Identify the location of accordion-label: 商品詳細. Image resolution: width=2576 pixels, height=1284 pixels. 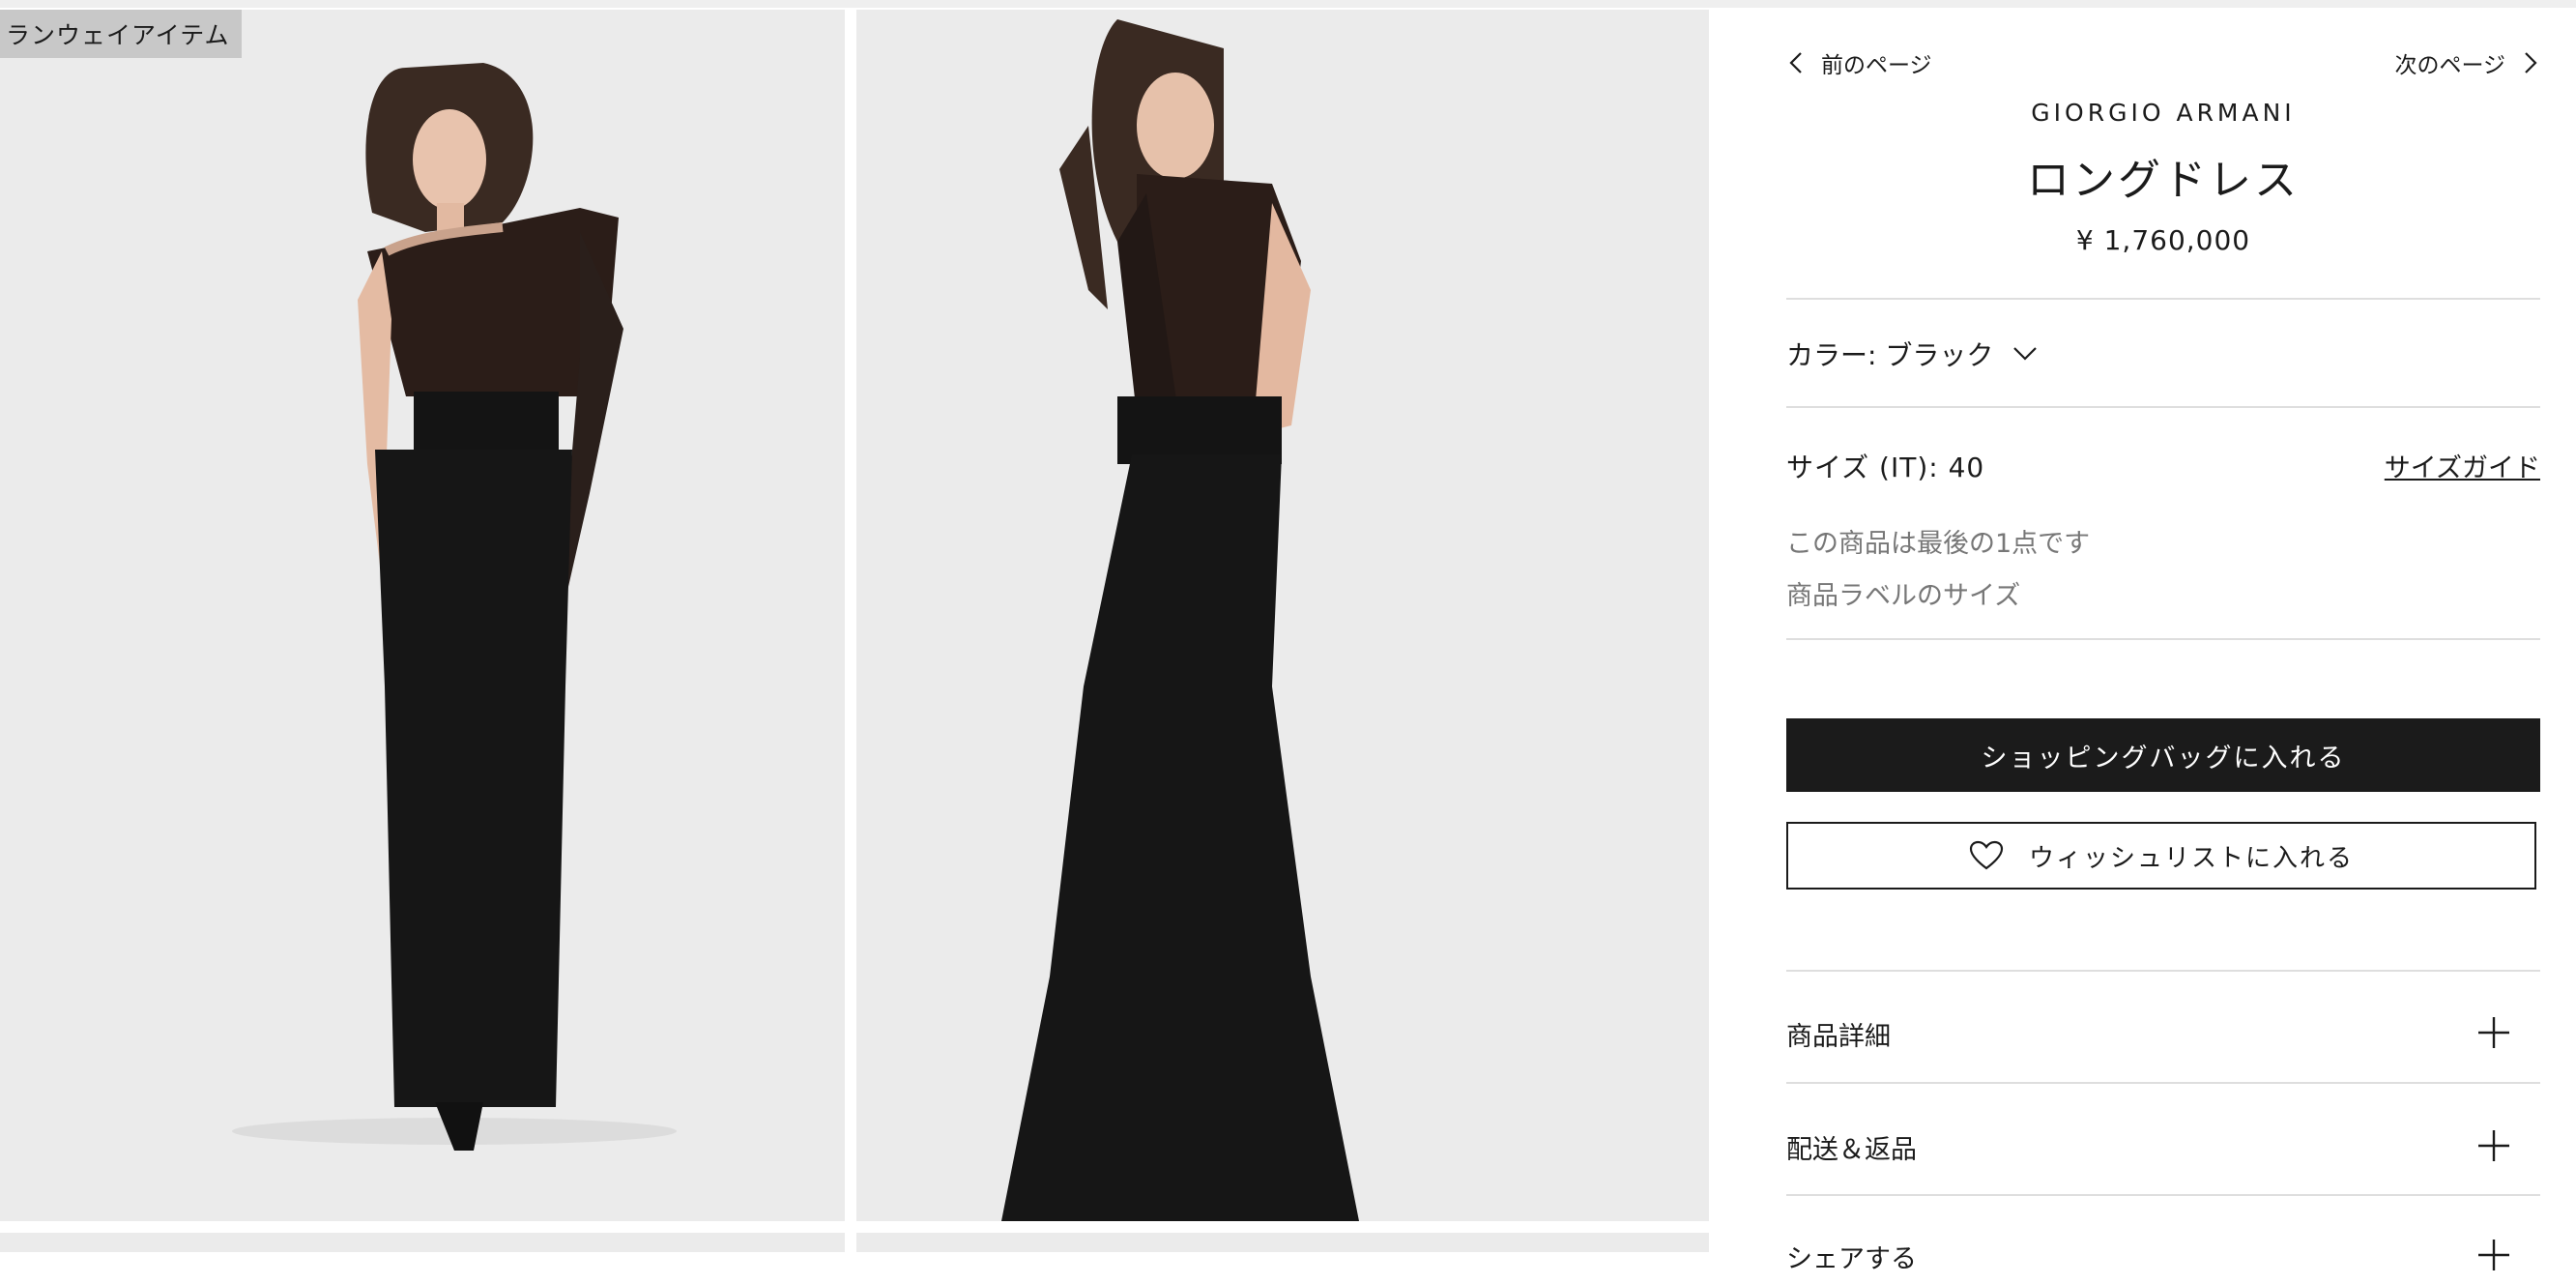
(1838, 1037).